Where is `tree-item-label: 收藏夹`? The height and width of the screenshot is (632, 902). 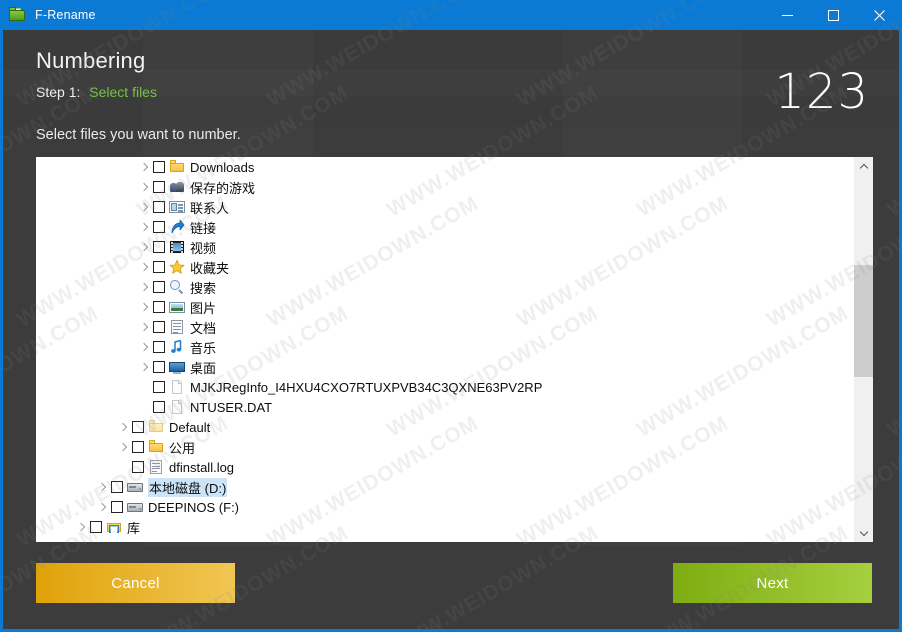
tree-item-label: 收藏夹 is located at coordinates (210, 268).